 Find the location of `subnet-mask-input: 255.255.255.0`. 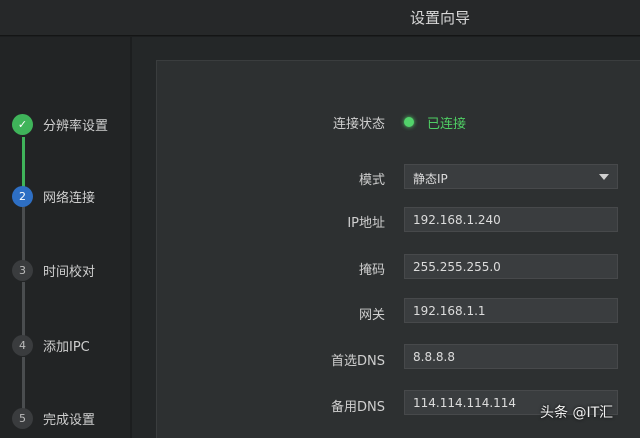

subnet-mask-input: 255.255.255.0 is located at coordinates (511, 266).